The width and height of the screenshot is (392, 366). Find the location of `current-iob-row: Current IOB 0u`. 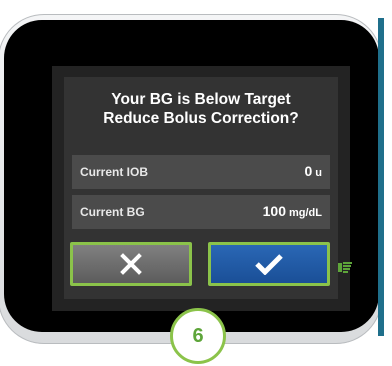

current-iob-row: Current IOB 0u is located at coordinates (201, 172).